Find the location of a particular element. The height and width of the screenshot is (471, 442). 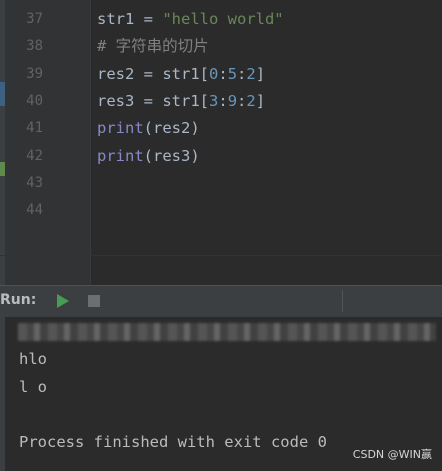

code-token: (res3) is located at coordinates (171, 155).